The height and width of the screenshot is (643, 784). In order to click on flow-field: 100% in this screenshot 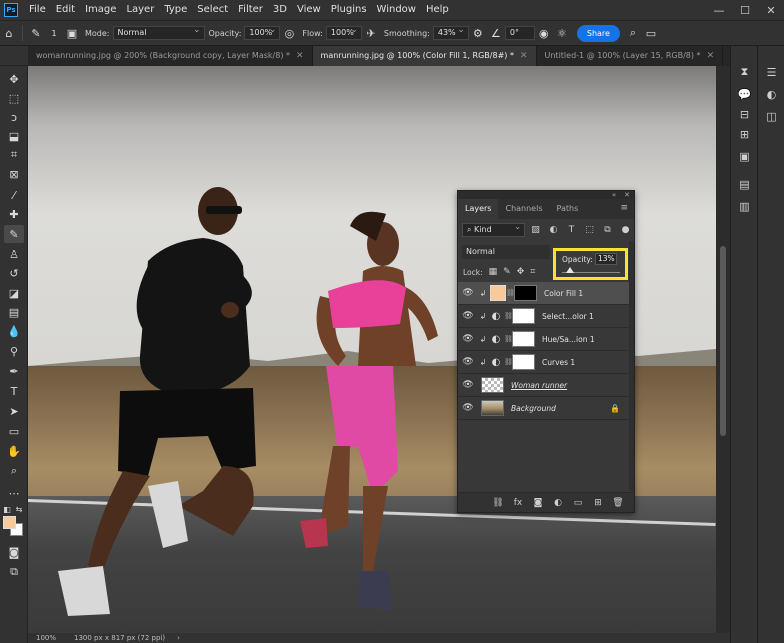, I will do `click(343, 32)`.